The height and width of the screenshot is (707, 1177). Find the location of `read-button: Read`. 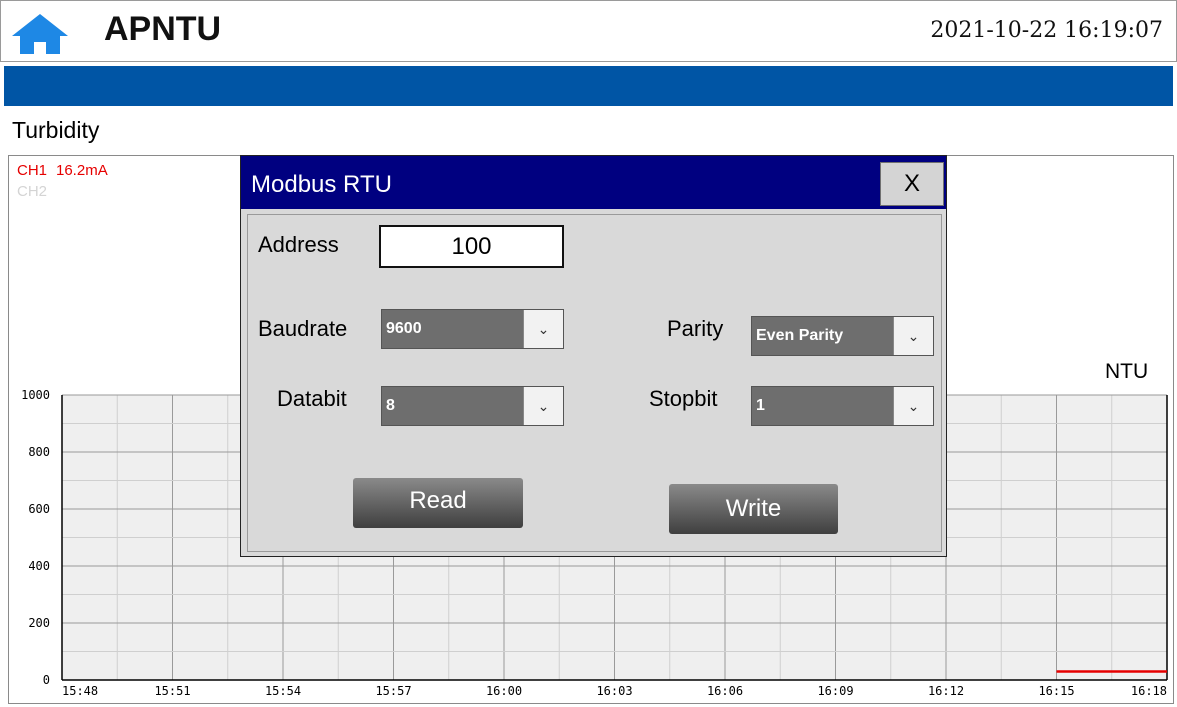

read-button: Read is located at coordinates (438, 503).